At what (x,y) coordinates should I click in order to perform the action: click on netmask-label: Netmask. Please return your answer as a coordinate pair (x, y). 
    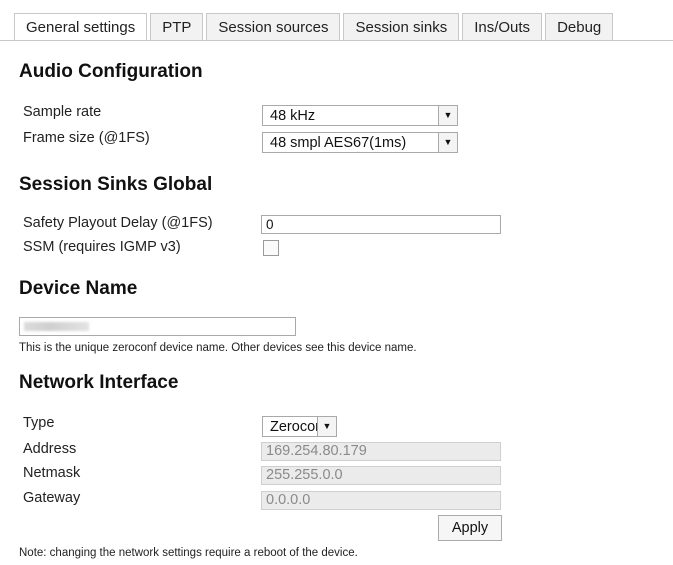
    Looking at the image, I should click on (52, 473).